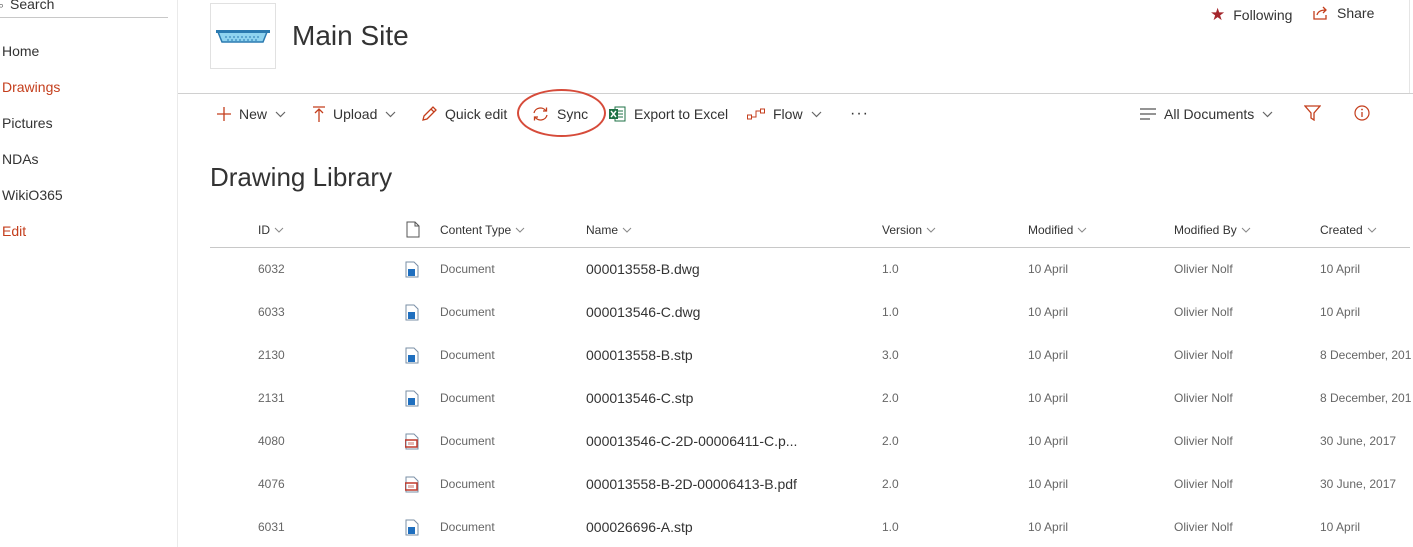 The height and width of the screenshot is (547, 1413). What do you see at coordinates (1263, 15) in the screenshot?
I see `following-label: Following` at bounding box center [1263, 15].